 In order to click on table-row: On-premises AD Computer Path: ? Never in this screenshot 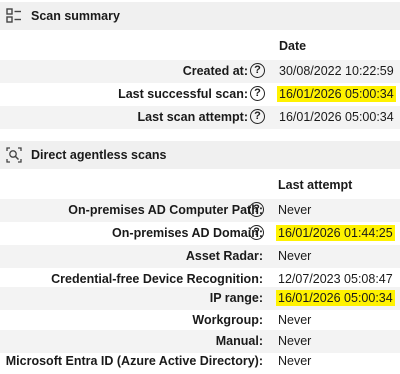, I will do `click(200, 210)`.